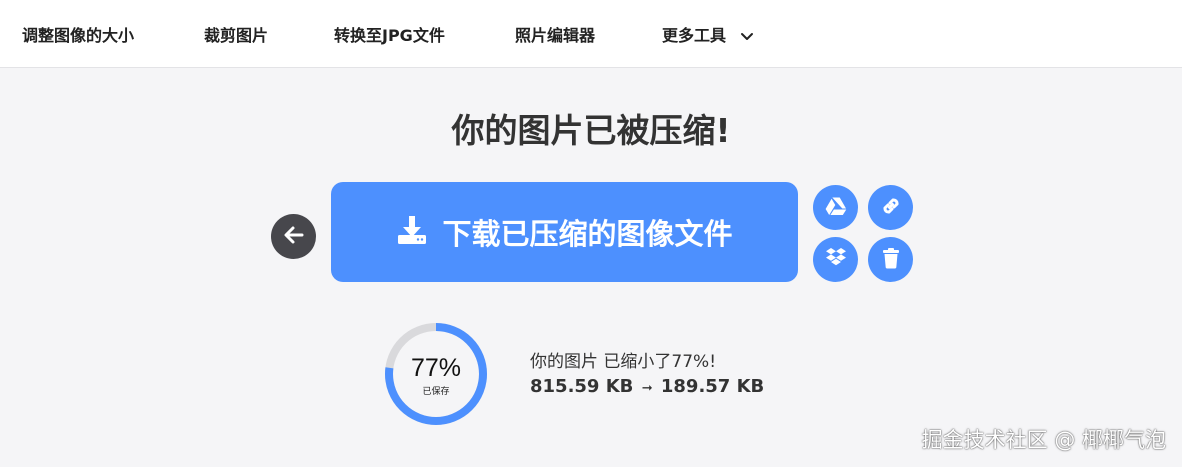 The height and width of the screenshot is (467, 1182). I want to click on download-compressed-button: 下载已压缩的图像文件, so click(564, 232).